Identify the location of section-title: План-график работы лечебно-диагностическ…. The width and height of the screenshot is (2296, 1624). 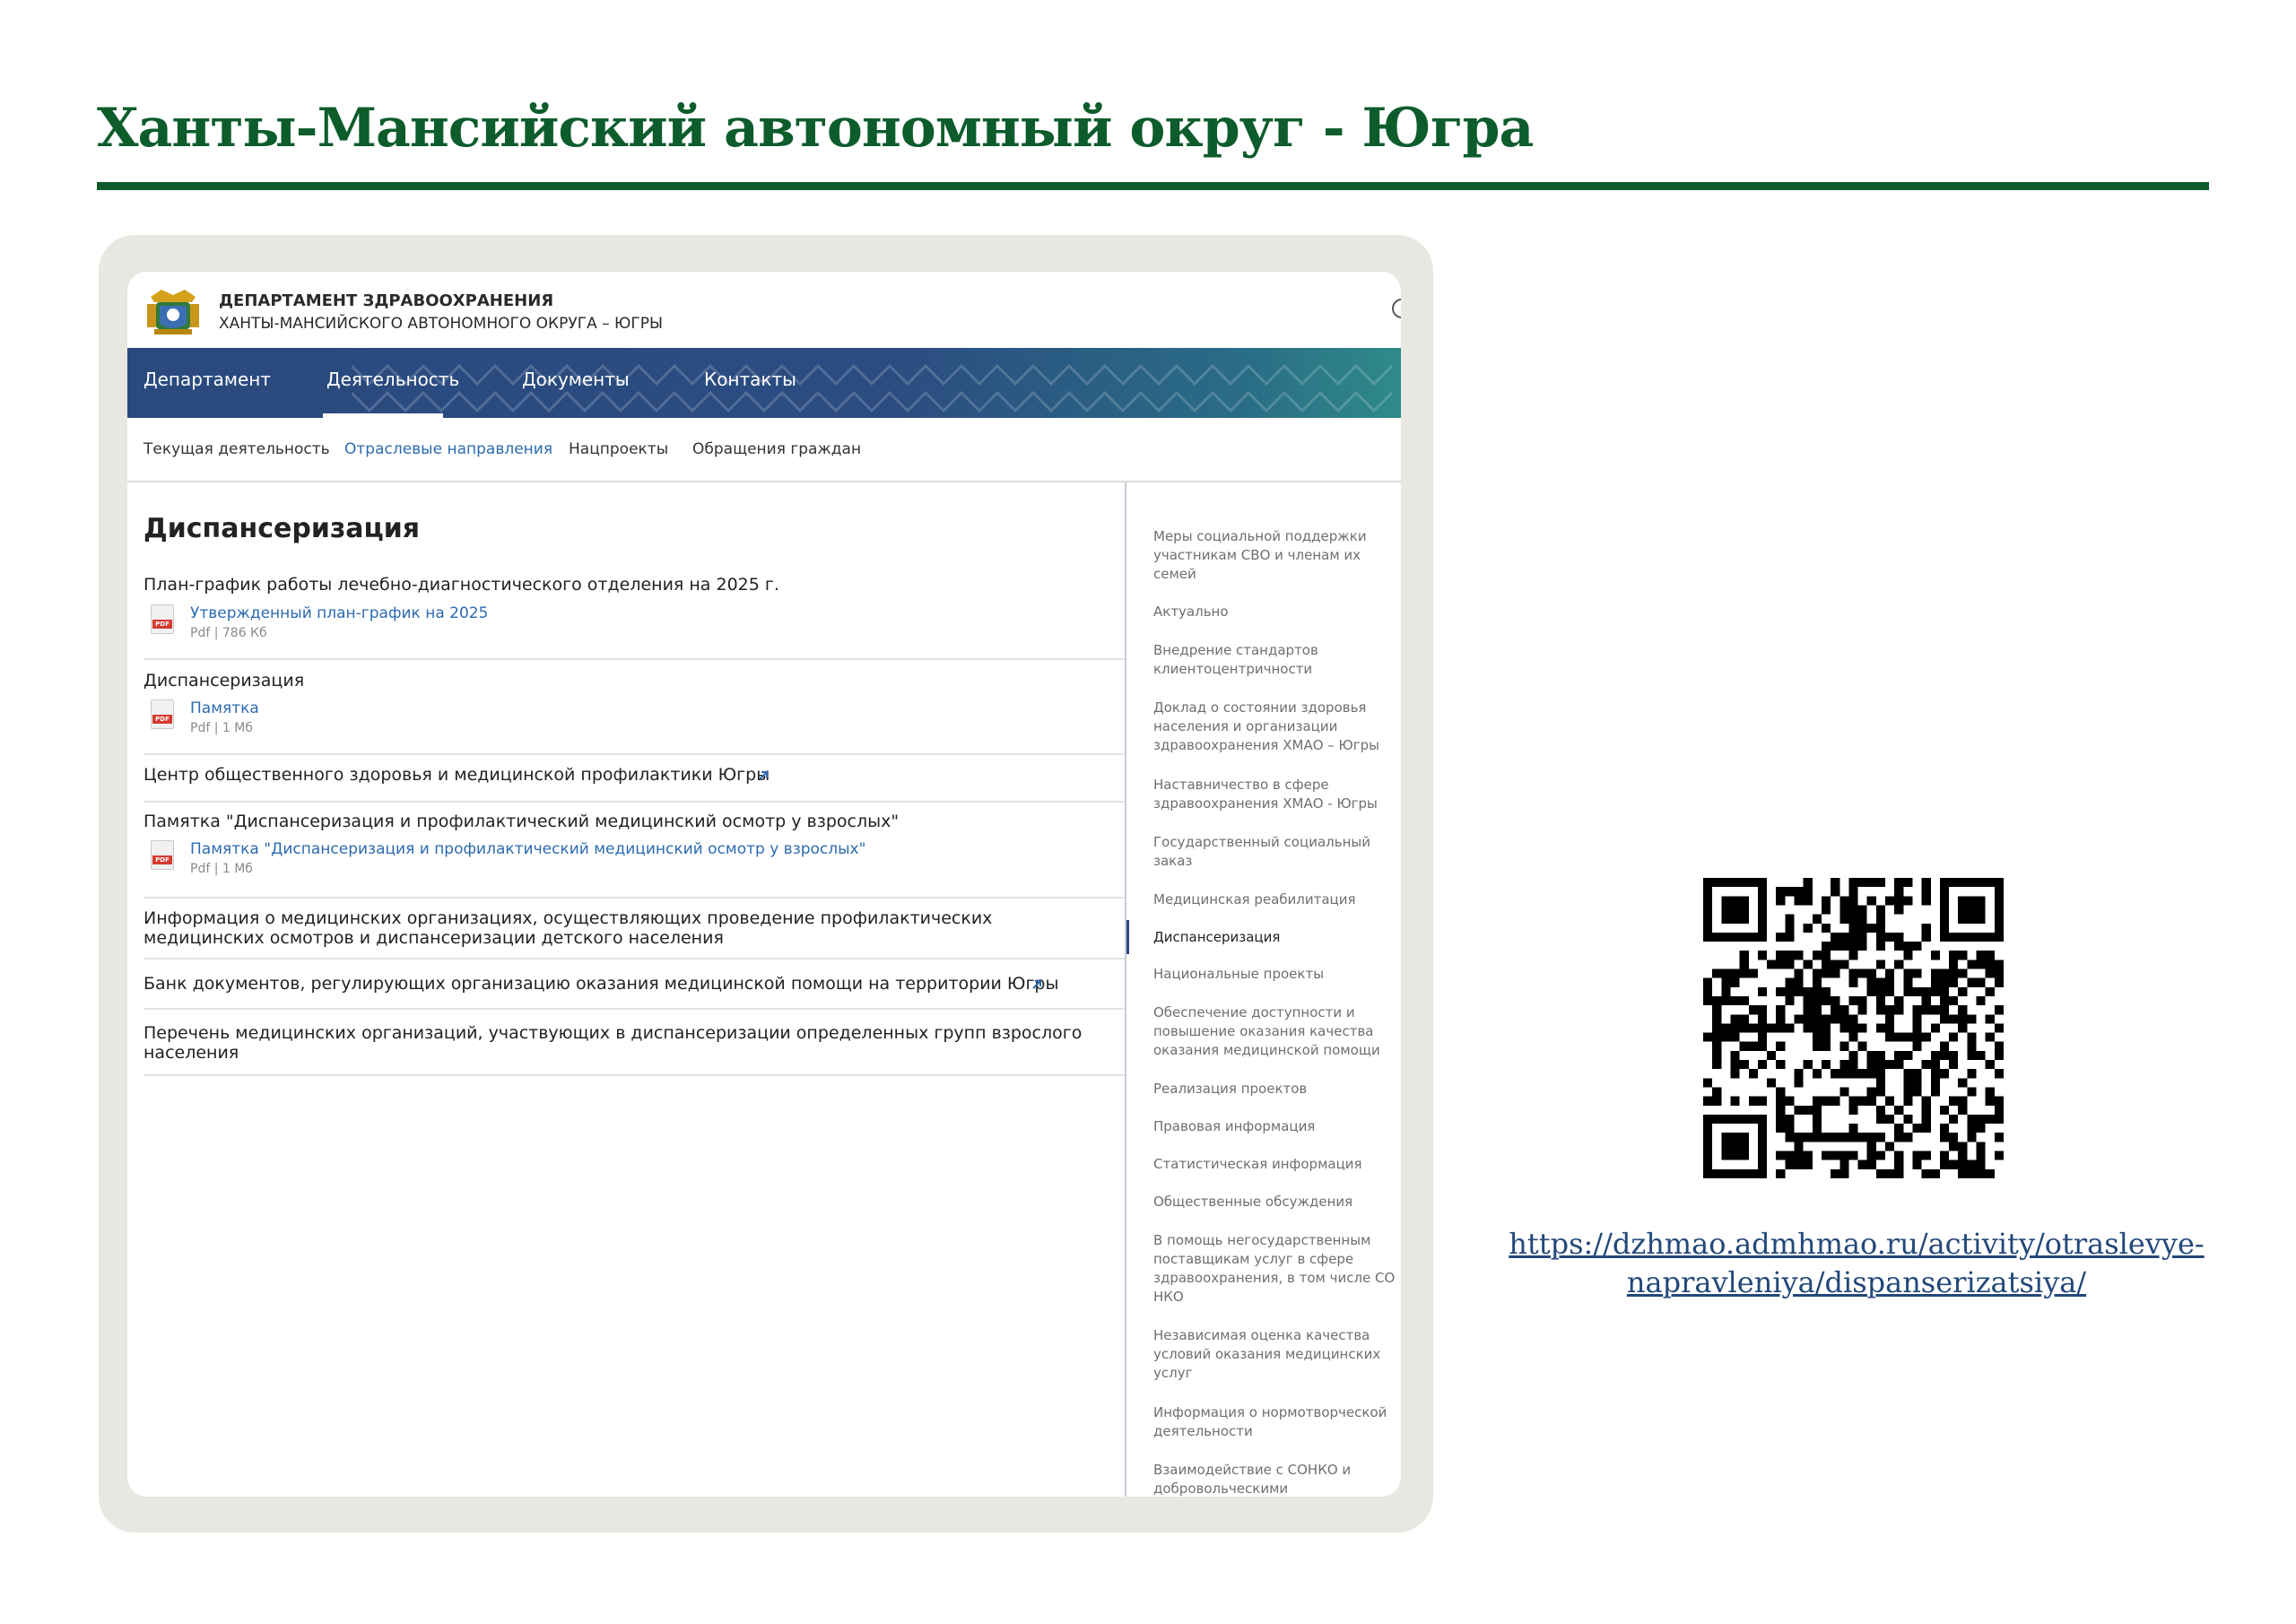
(461, 585).